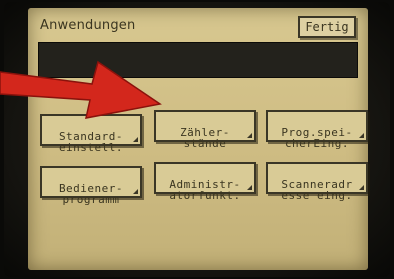 This screenshot has width=394, height=279. I want to click on program-memory-button: Prog.spei- cherEing., so click(317, 129).